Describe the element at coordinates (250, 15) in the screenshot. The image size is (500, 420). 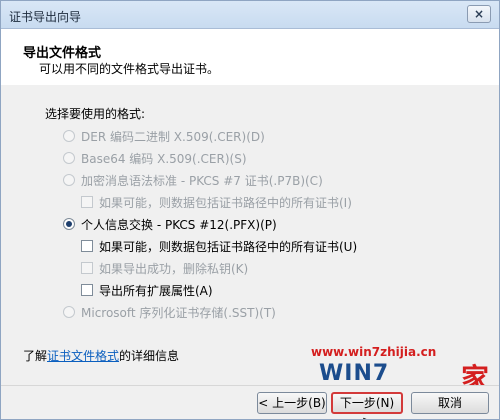
I see `title-bar: 证书导出向导 ×` at that location.